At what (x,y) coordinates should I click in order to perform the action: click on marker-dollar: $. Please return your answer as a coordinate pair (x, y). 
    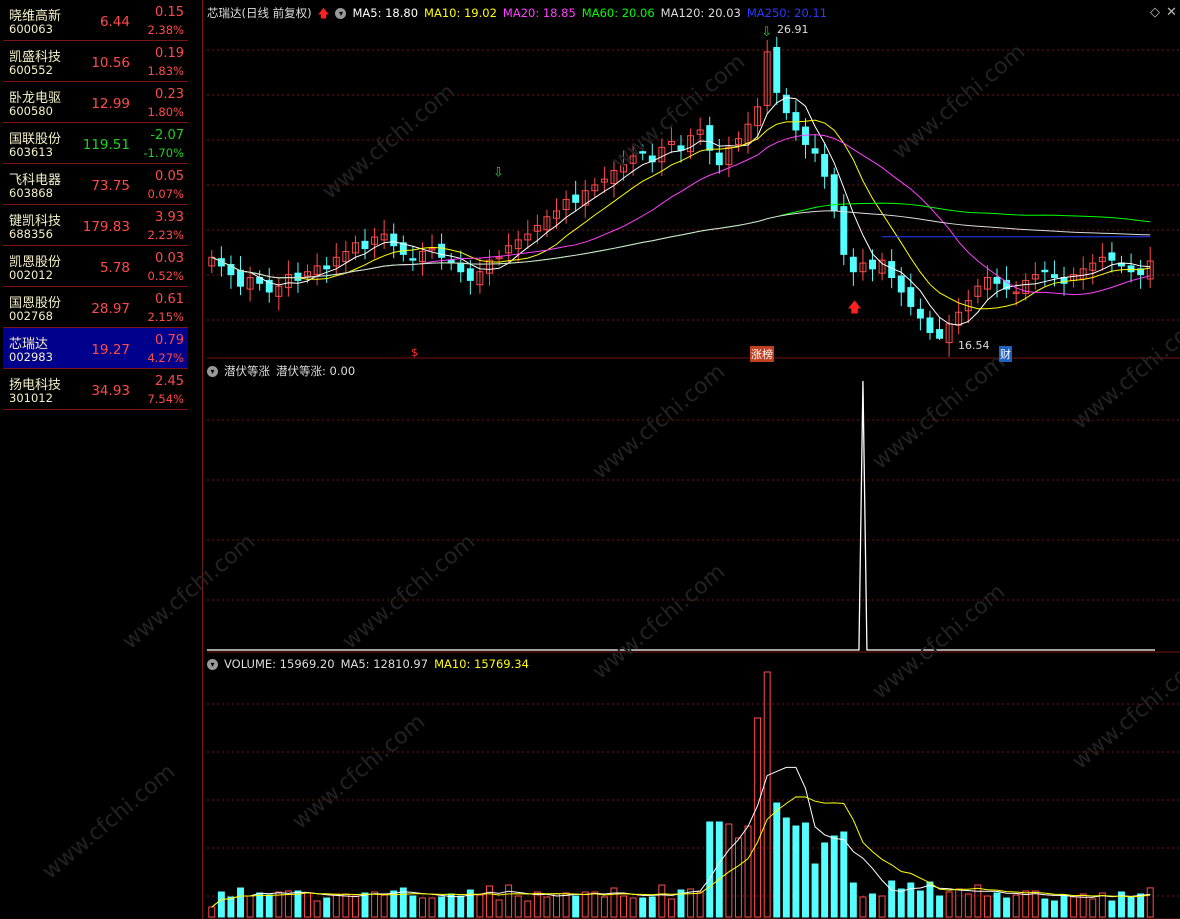
    Looking at the image, I should click on (414, 352).